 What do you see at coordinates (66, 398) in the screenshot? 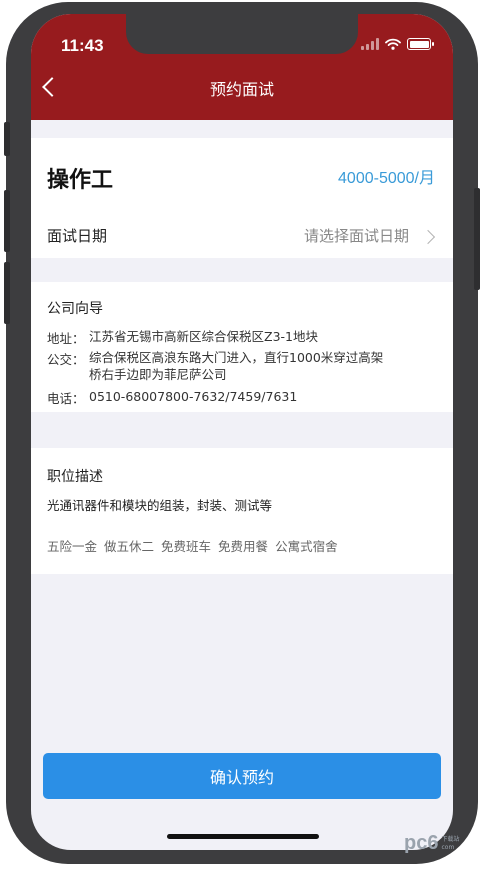
I see `phone-label: 电话：` at bounding box center [66, 398].